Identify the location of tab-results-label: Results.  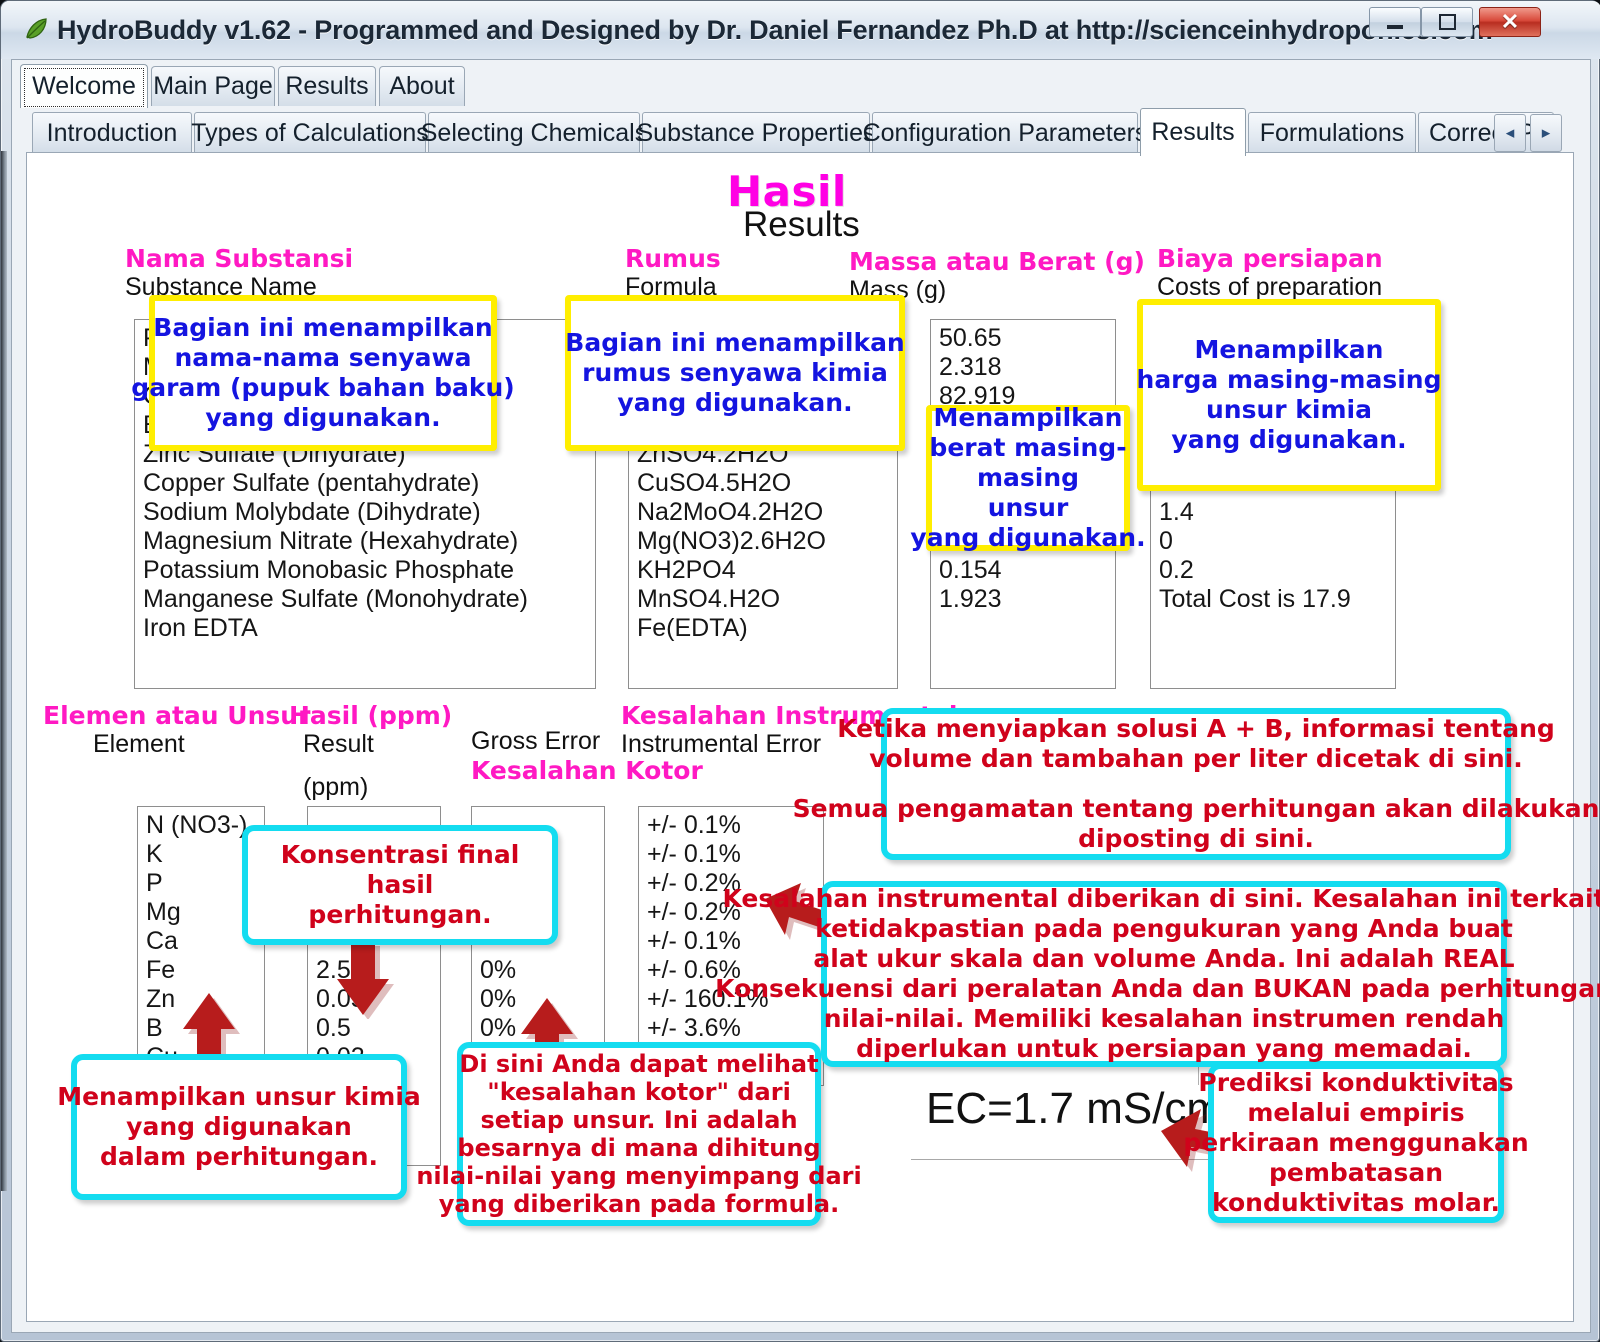
(327, 86).